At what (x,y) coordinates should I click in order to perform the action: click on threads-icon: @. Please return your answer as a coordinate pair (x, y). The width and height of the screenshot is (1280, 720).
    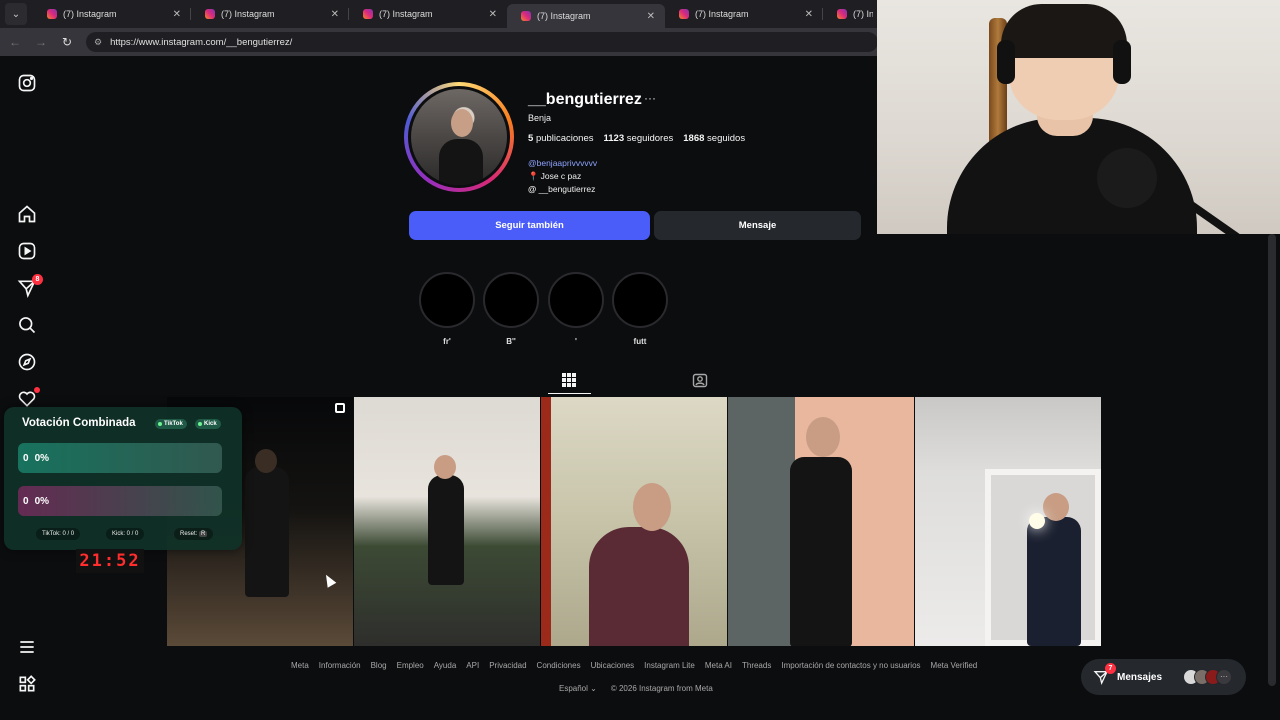
    Looking at the image, I should click on (532, 189).